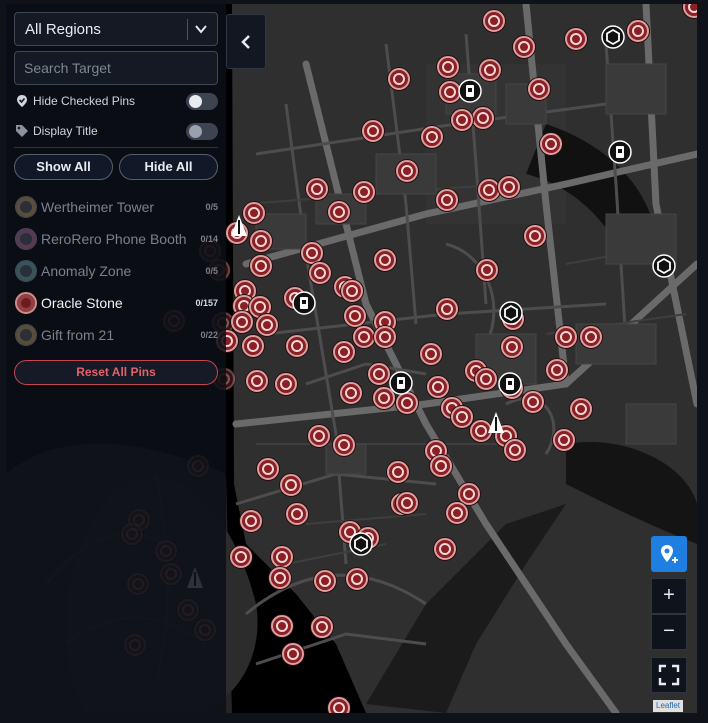 This screenshot has width=708, height=723. What do you see at coordinates (116, 272) in the screenshot?
I see `category-anomaly: Anomaly Zone 0/5` at bounding box center [116, 272].